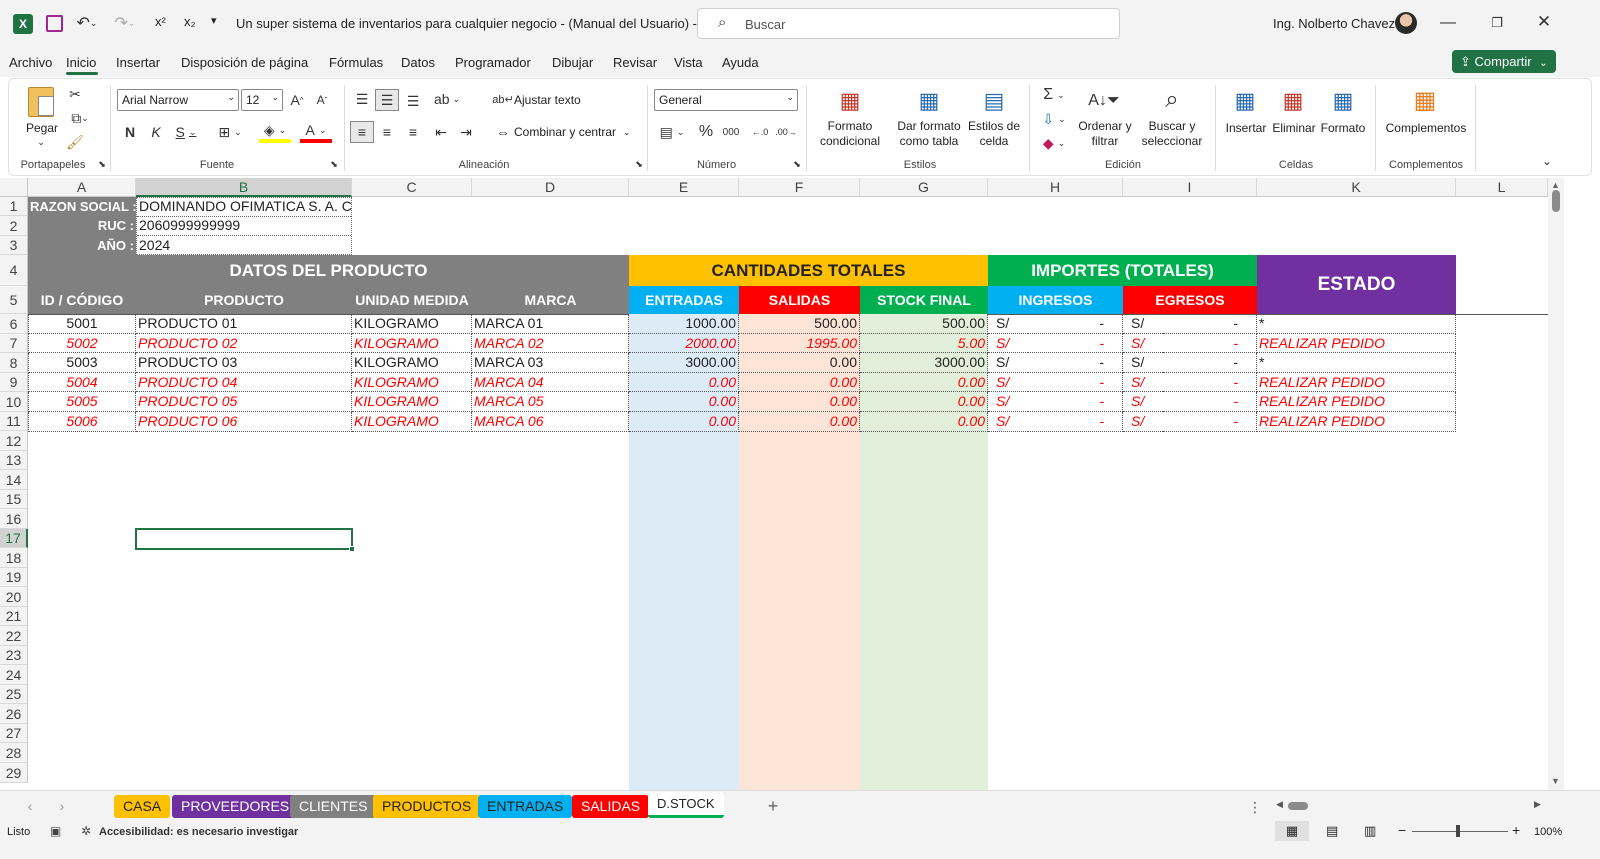  I want to click on increase-indent-icon: ⇥, so click(466, 132).